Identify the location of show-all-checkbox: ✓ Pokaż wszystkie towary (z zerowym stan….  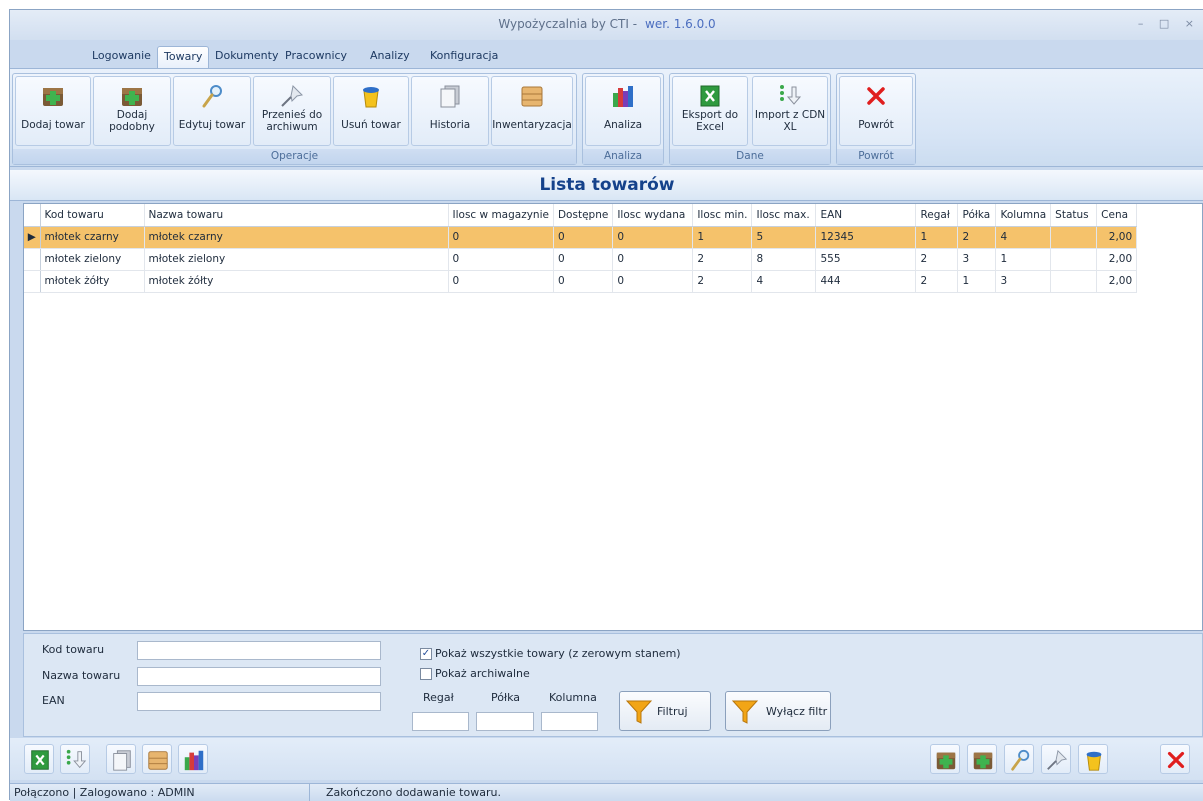
(550, 653).